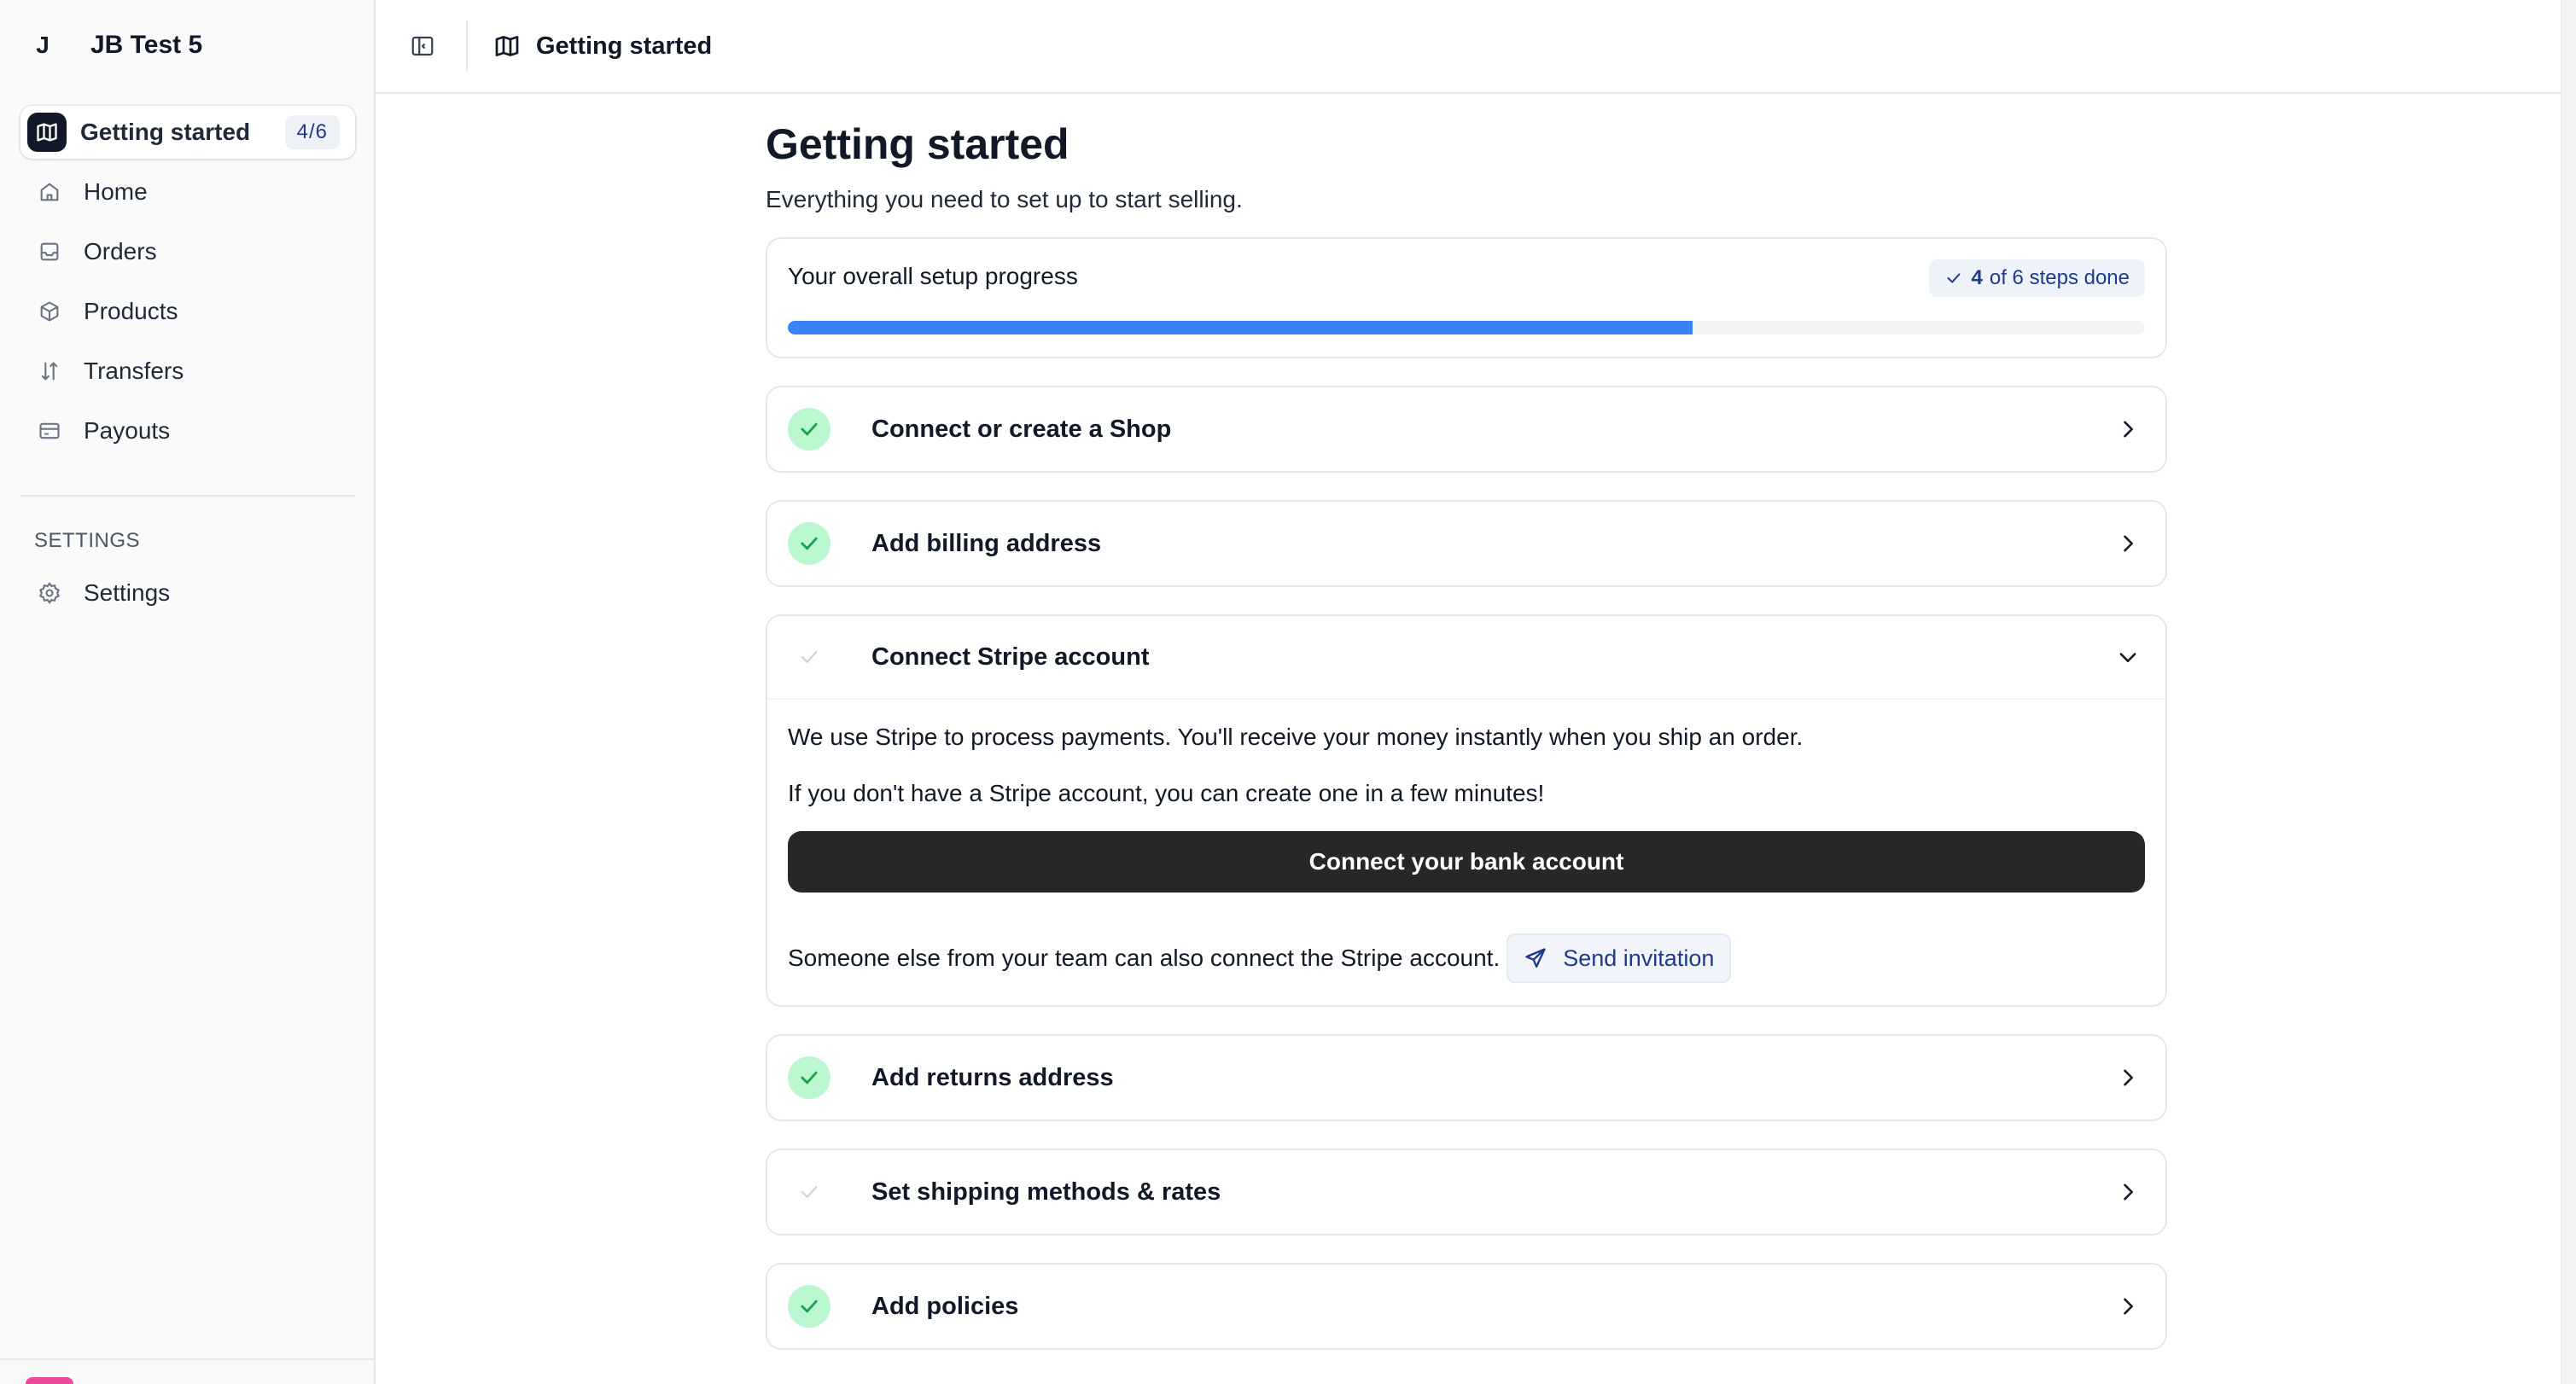 The width and height of the screenshot is (2576, 1384). Describe the element at coordinates (49, 593) in the screenshot. I see `gear-icon` at that location.